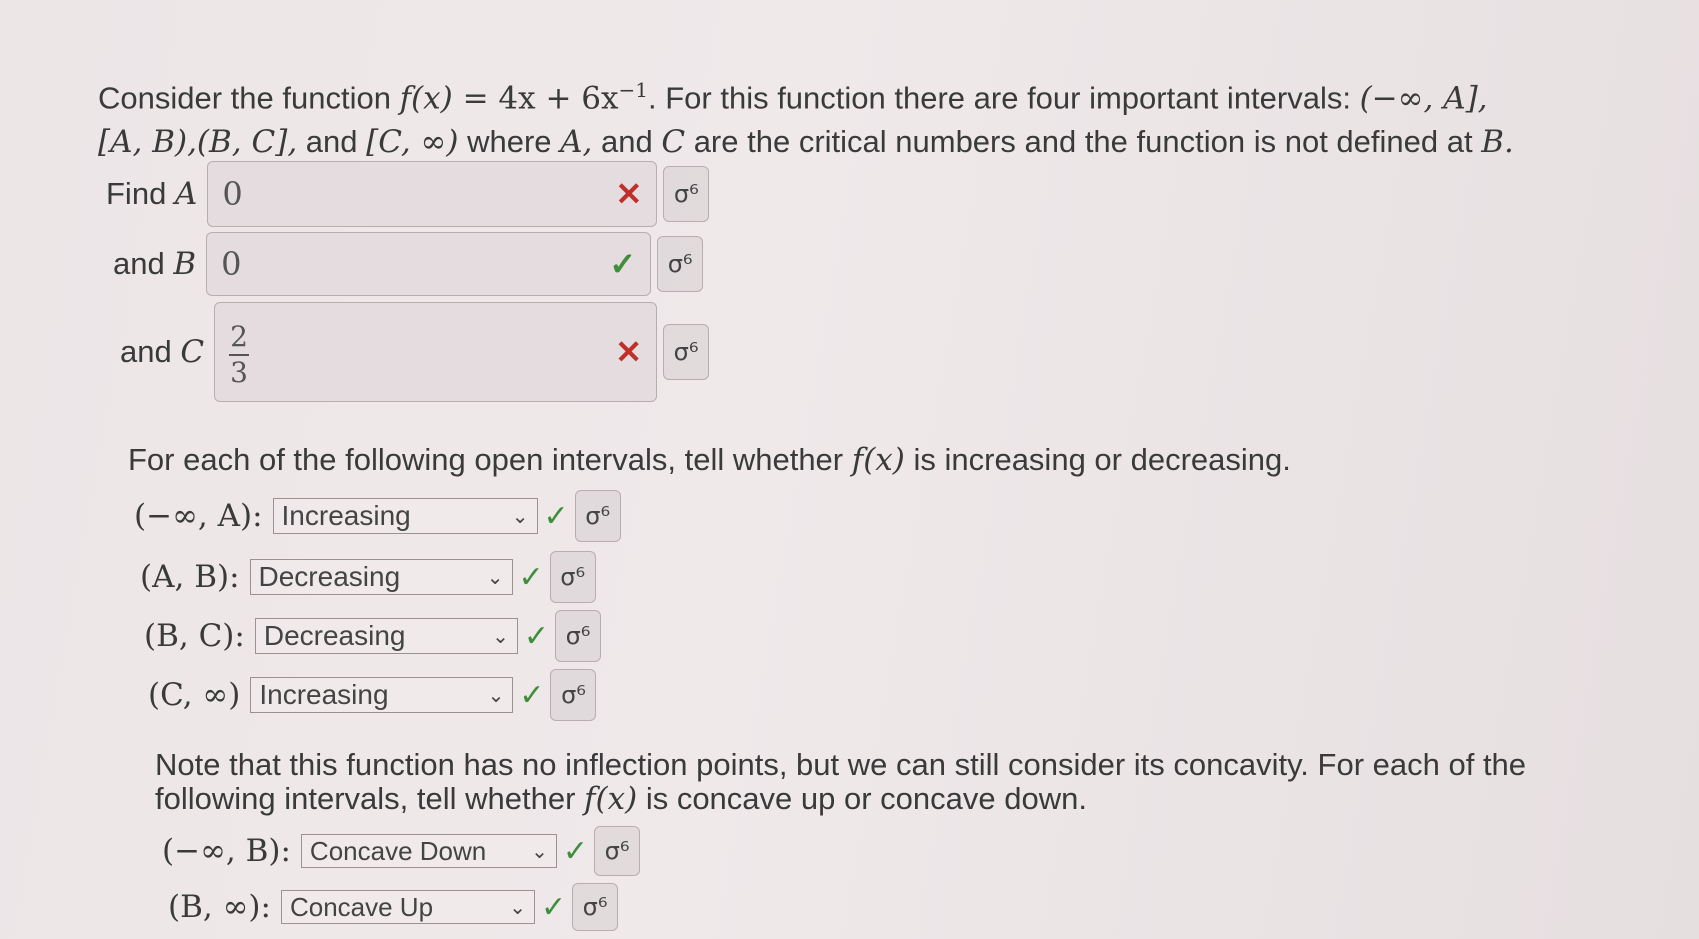 Image resolution: width=1699 pixels, height=939 pixels. What do you see at coordinates (862, 798) in the screenshot?
I see `concavity-prompt-text-2: is concave up or concave down.` at bounding box center [862, 798].